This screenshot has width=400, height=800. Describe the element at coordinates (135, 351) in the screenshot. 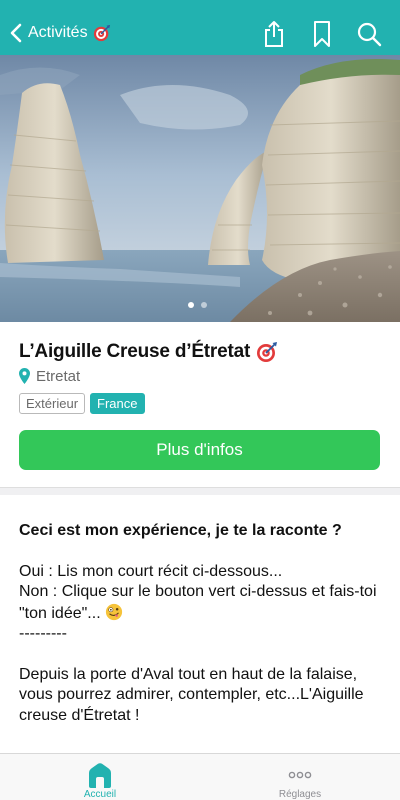

I see `activity-title: L’Aiguille Creuse d’Étretat` at that location.